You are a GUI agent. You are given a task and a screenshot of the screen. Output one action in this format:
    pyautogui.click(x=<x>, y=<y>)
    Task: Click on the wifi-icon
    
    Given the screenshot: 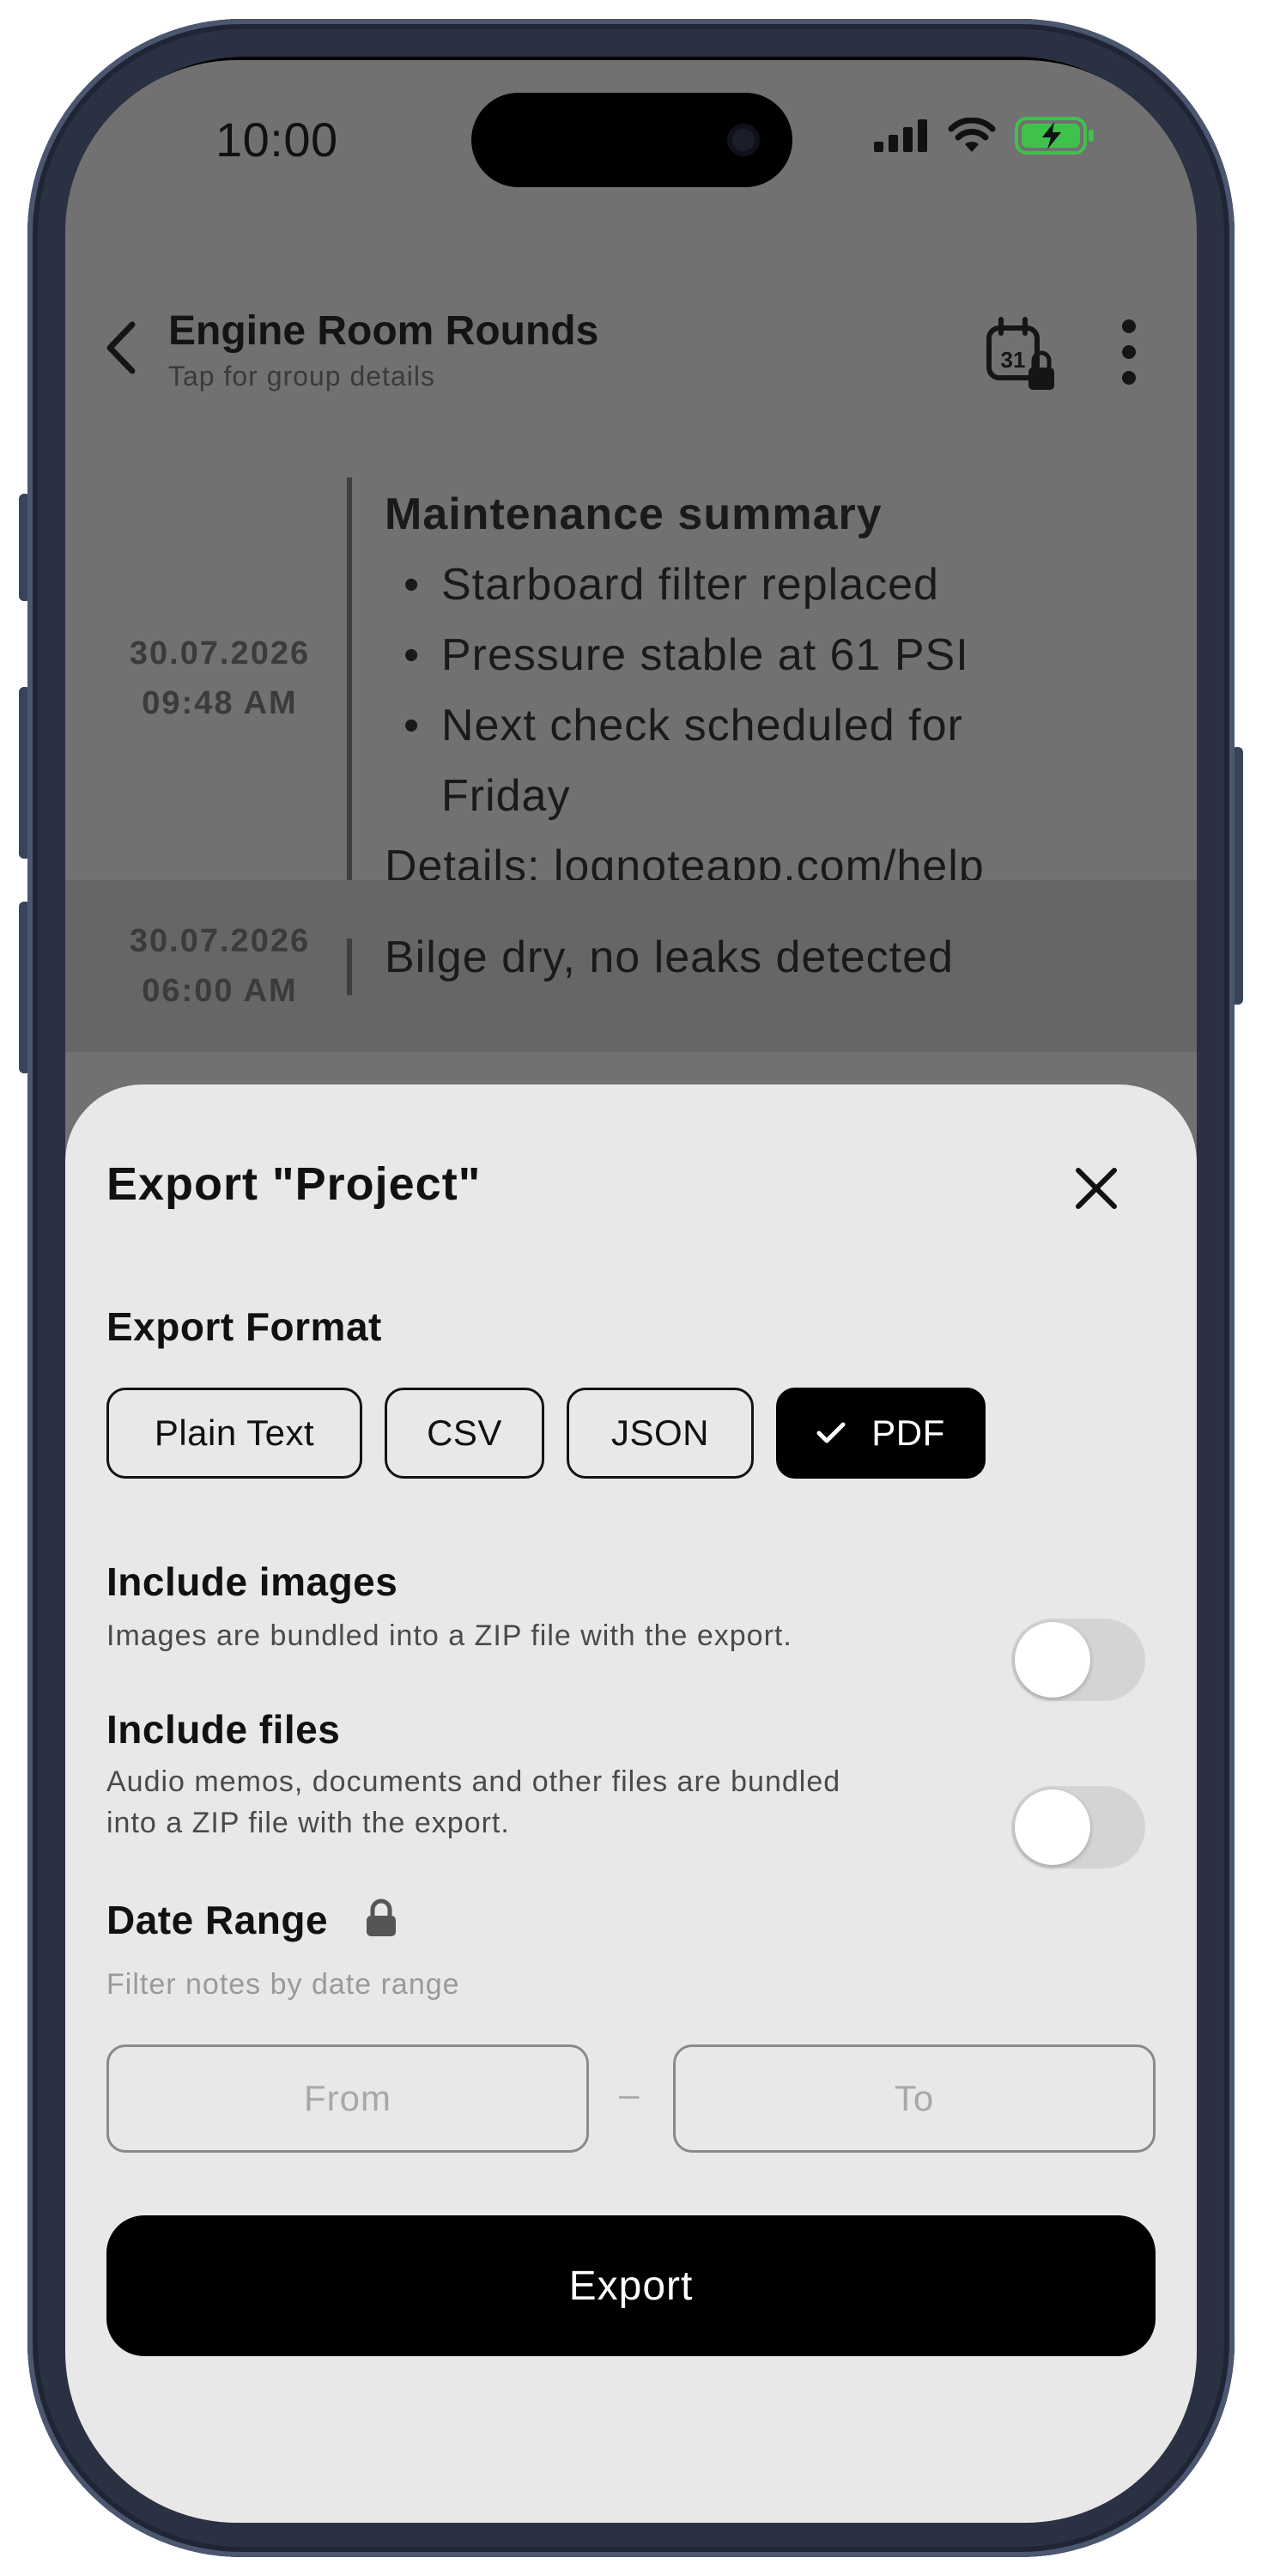 What is the action you would take?
    pyautogui.click(x=972, y=135)
    